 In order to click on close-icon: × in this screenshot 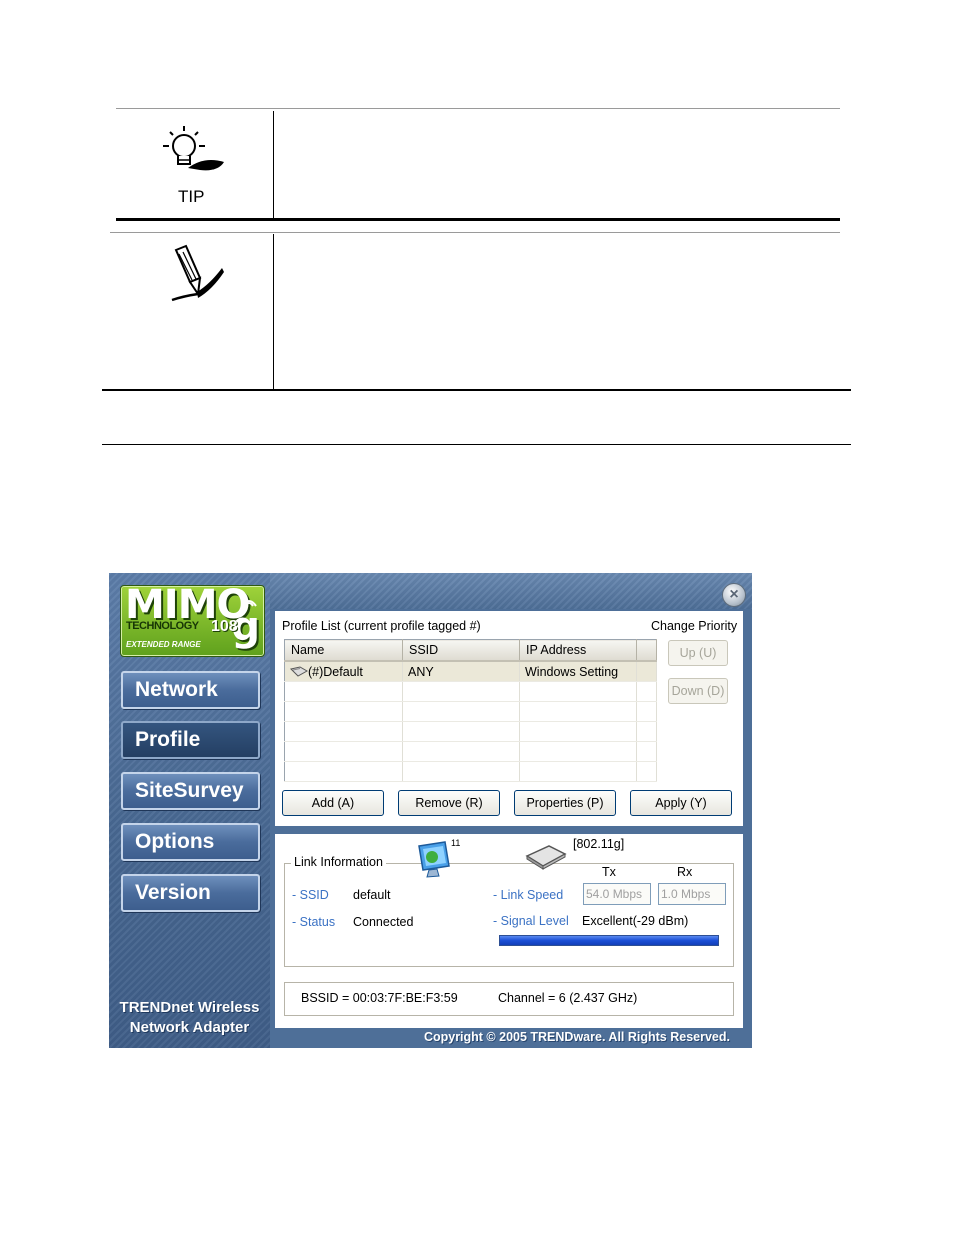, I will do `click(734, 594)`.